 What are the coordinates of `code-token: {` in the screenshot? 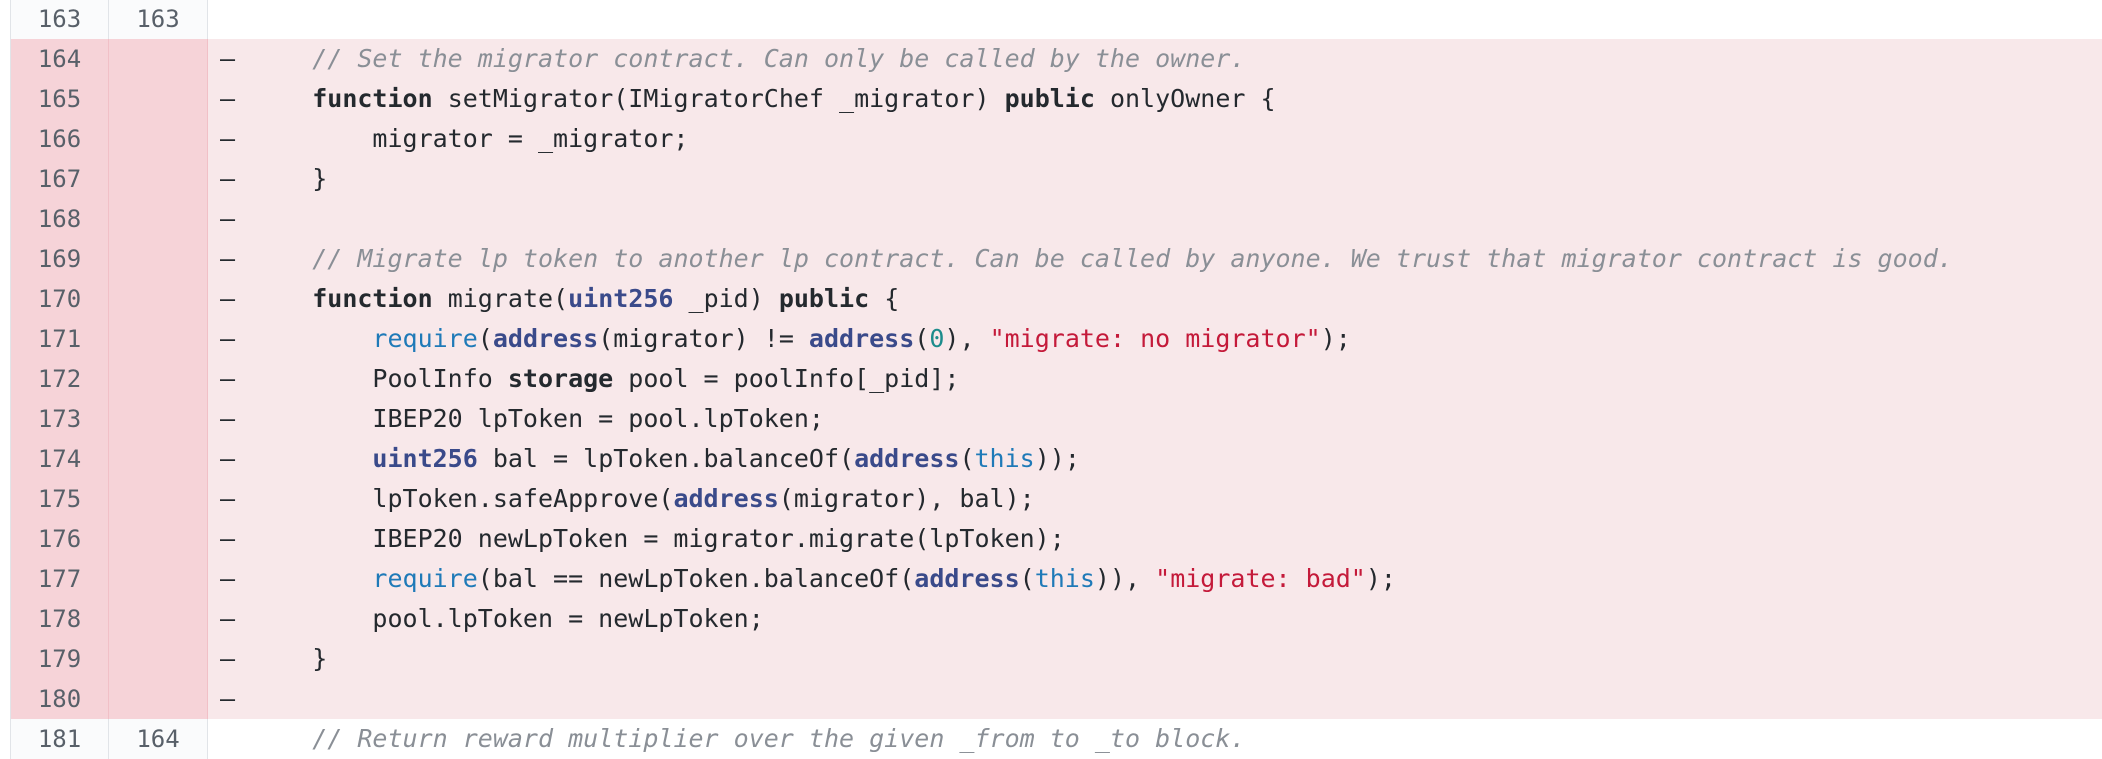 It's located at (884, 298).